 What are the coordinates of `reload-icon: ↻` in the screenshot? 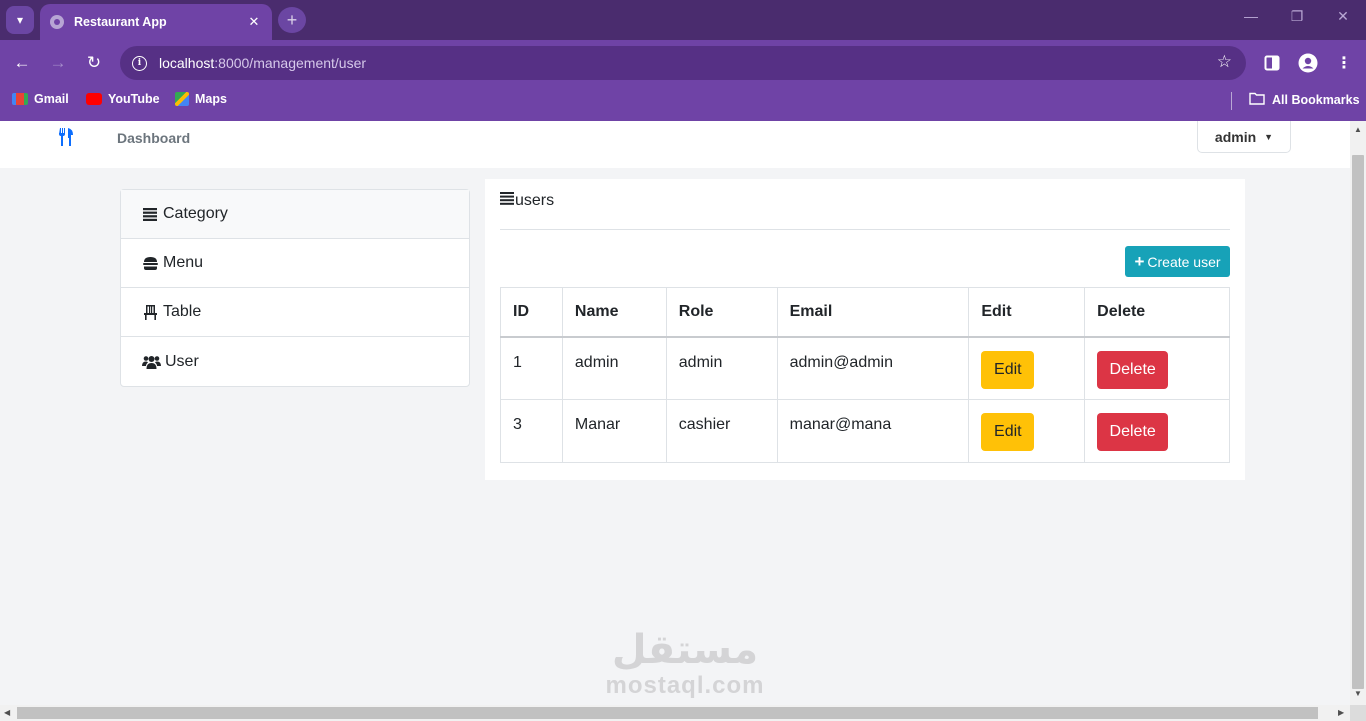 It's located at (94, 63).